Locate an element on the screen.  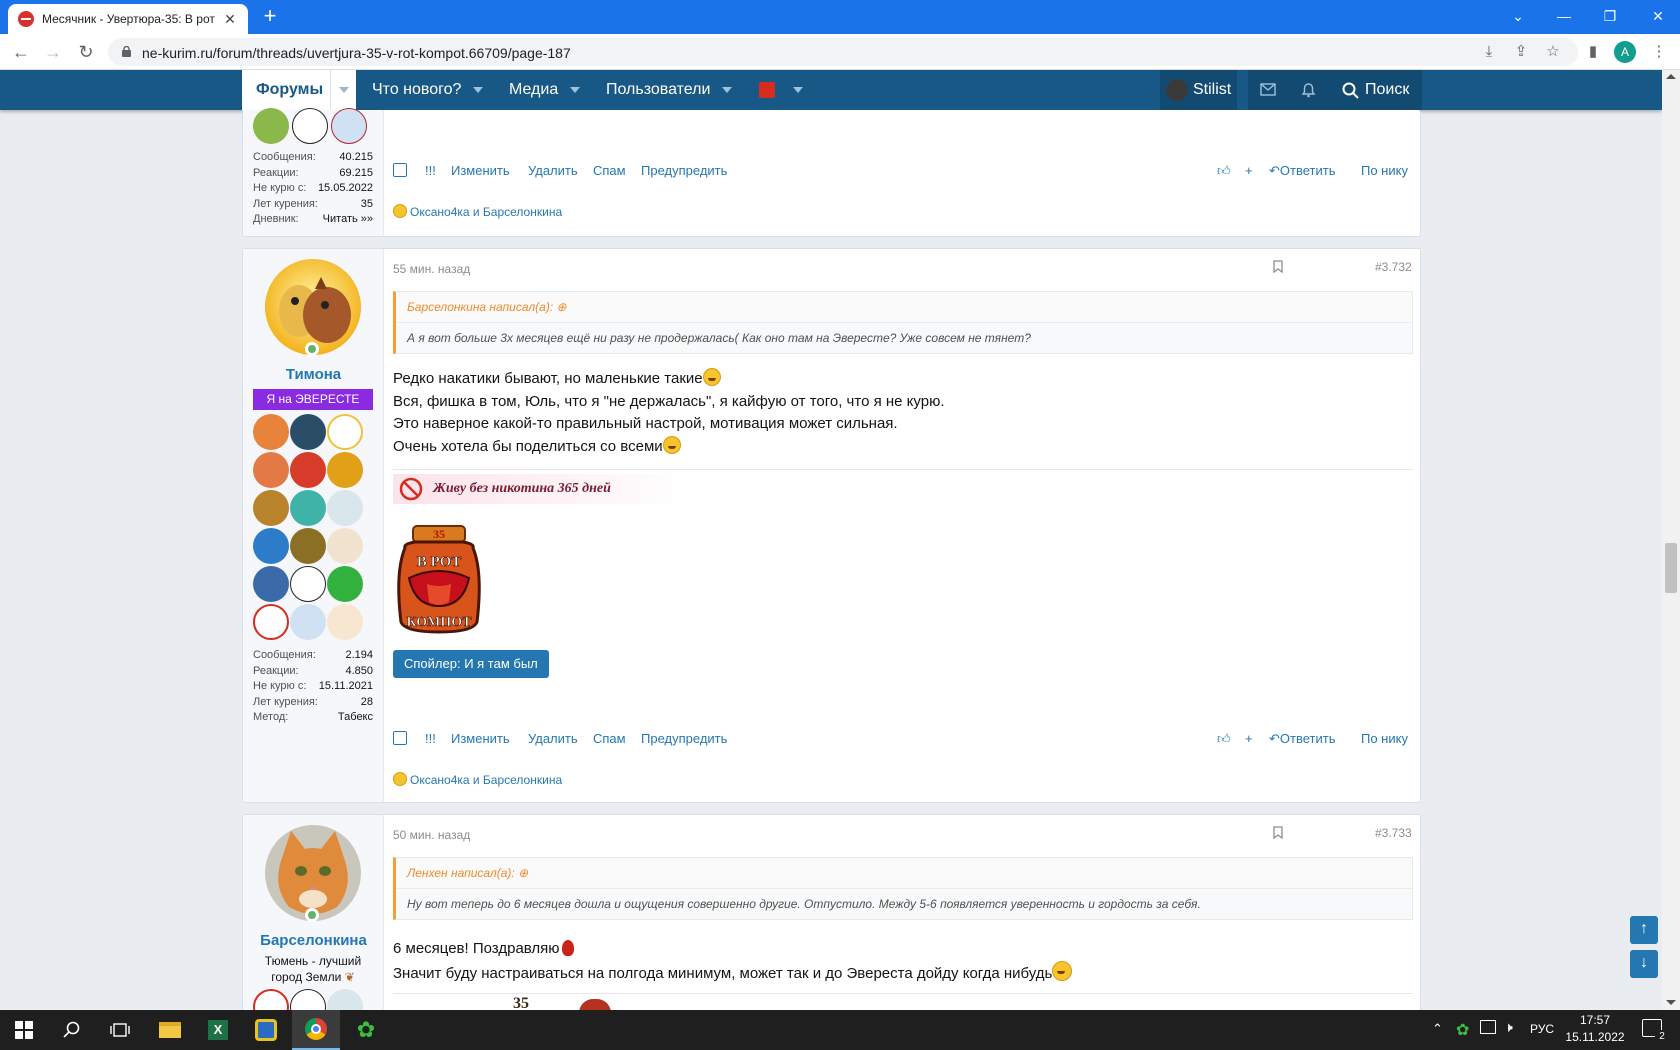
scroll-down-arrow-icon is located at coordinates (1671, 1002).